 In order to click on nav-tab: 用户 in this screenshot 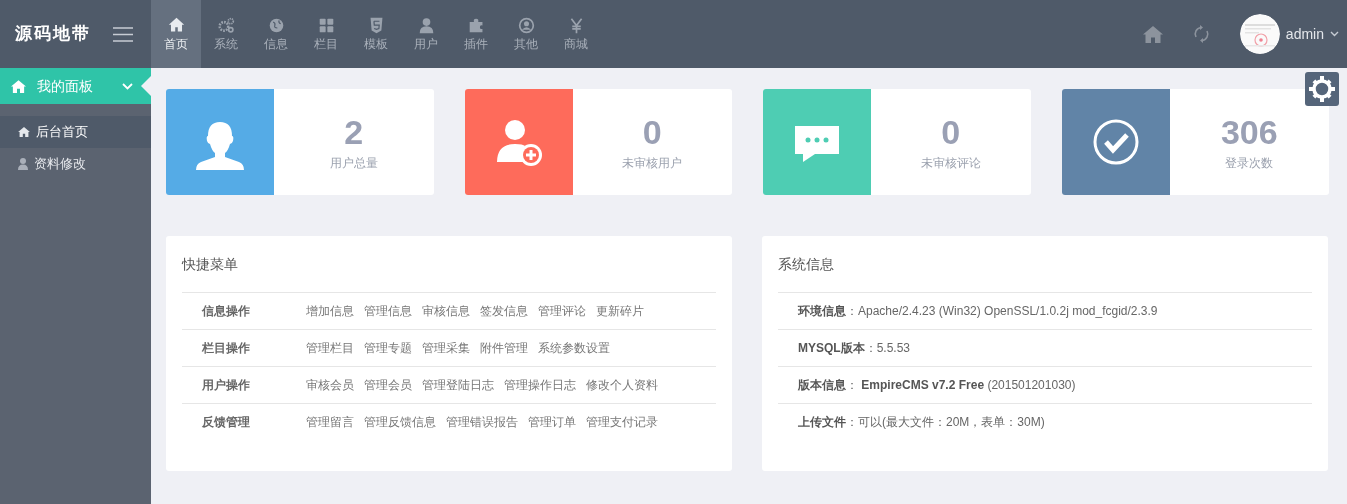, I will do `click(426, 34)`.